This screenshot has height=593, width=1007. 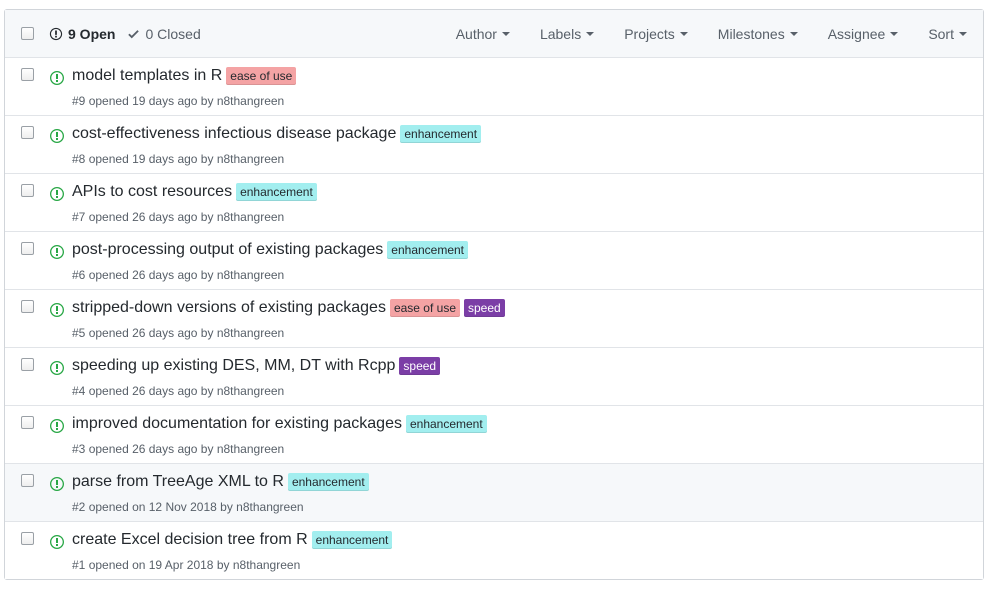 I want to click on issue-meta: #3 opened 26 days ago by n8thangreen, so click(x=178, y=449).